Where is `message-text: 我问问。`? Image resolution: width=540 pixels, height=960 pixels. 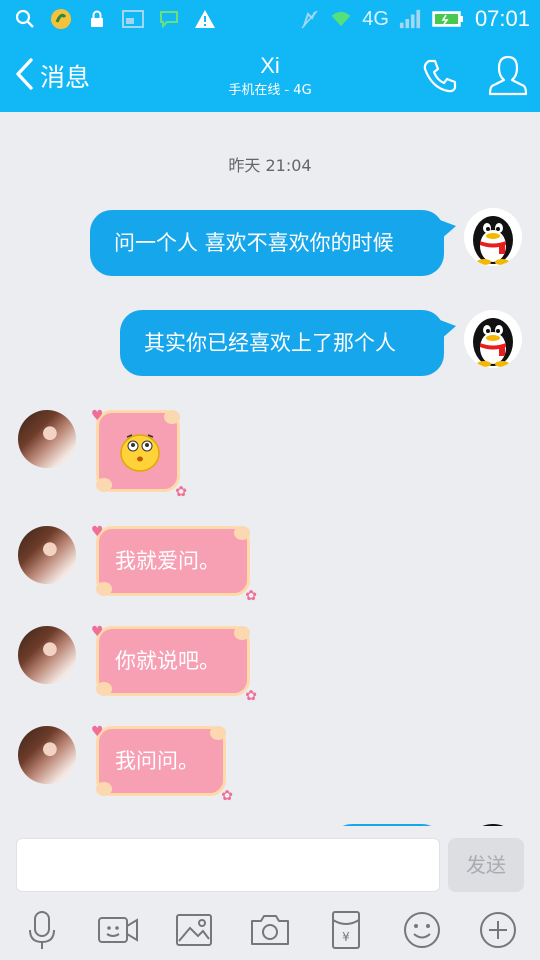
message-text: 我问问。 is located at coordinates (157, 761).